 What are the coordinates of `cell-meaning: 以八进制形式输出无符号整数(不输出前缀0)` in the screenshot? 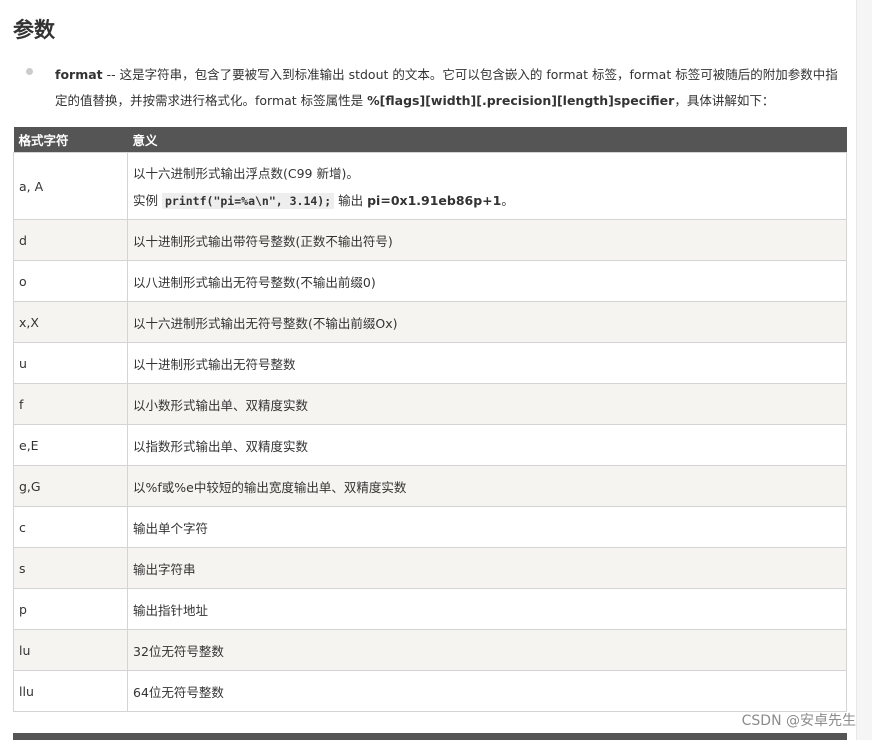 It's located at (487, 281).